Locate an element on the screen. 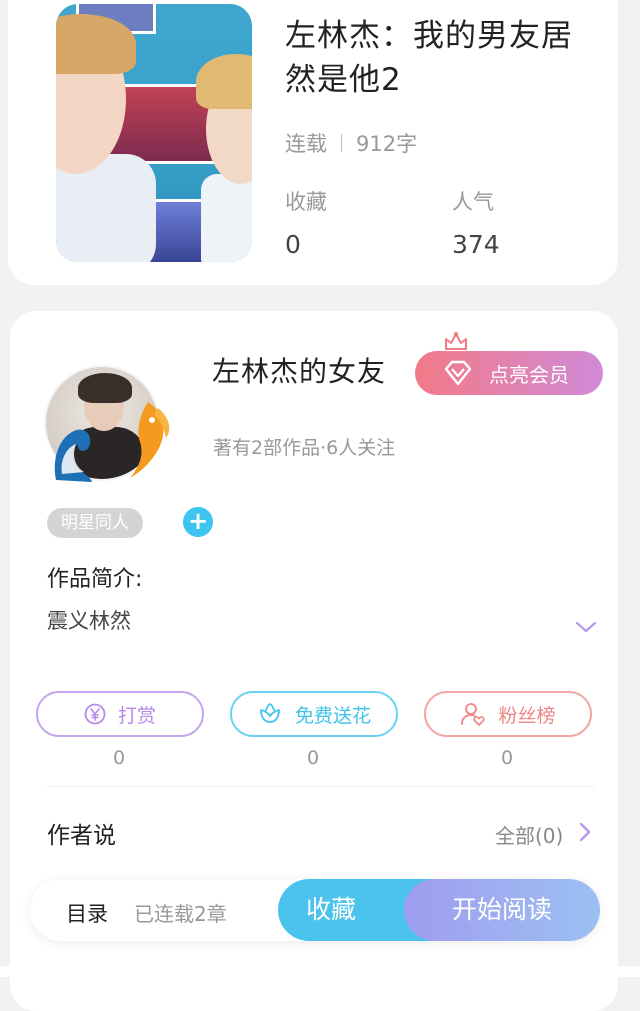  flower-icon is located at coordinates (270, 712).